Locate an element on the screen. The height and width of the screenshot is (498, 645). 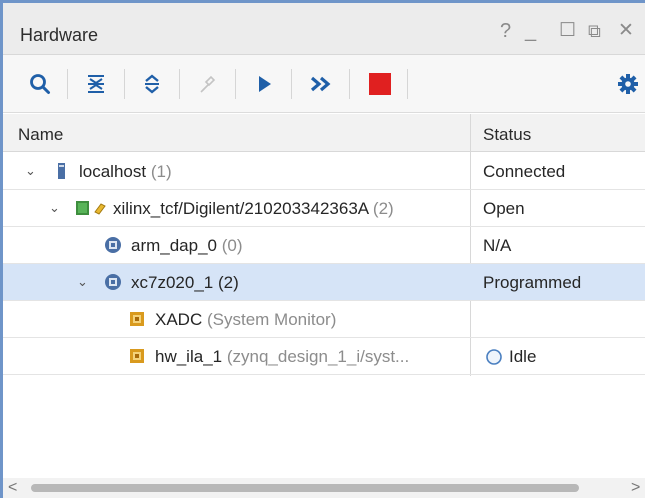
run-trigger-immediate-button is located at coordinates (321, 84).